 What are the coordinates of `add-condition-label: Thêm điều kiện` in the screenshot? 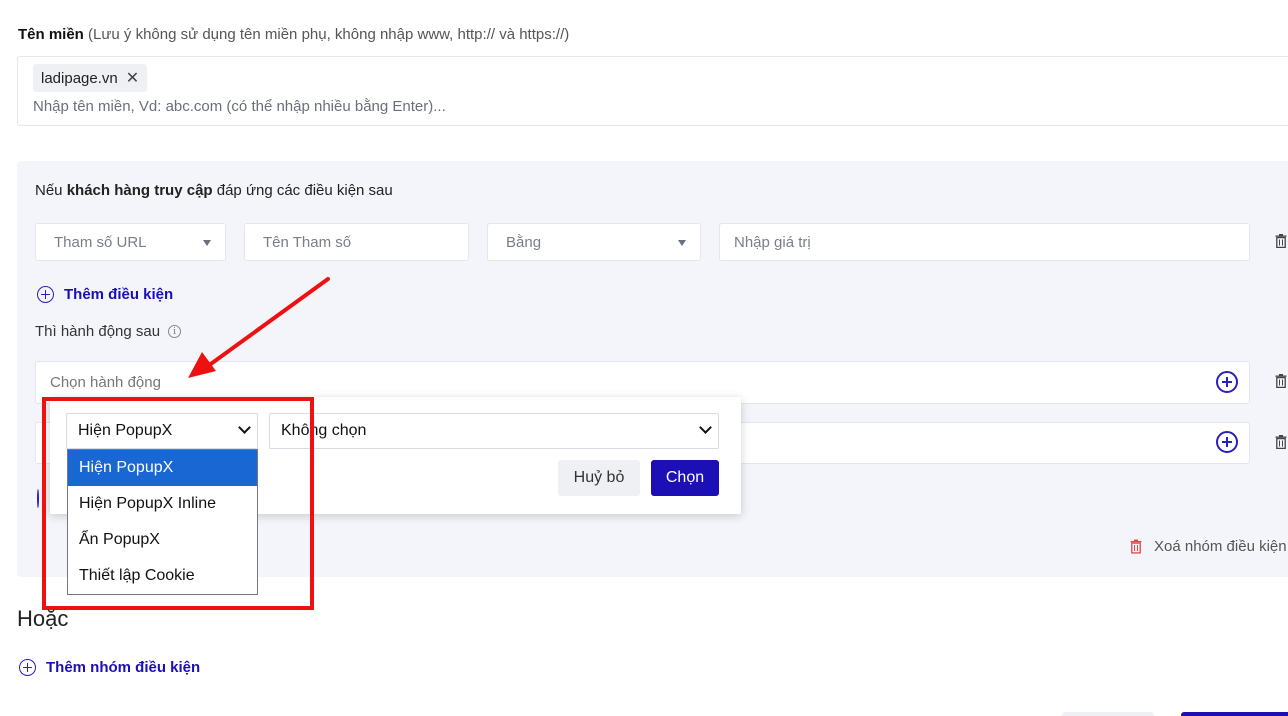 It's located at (119, 294).